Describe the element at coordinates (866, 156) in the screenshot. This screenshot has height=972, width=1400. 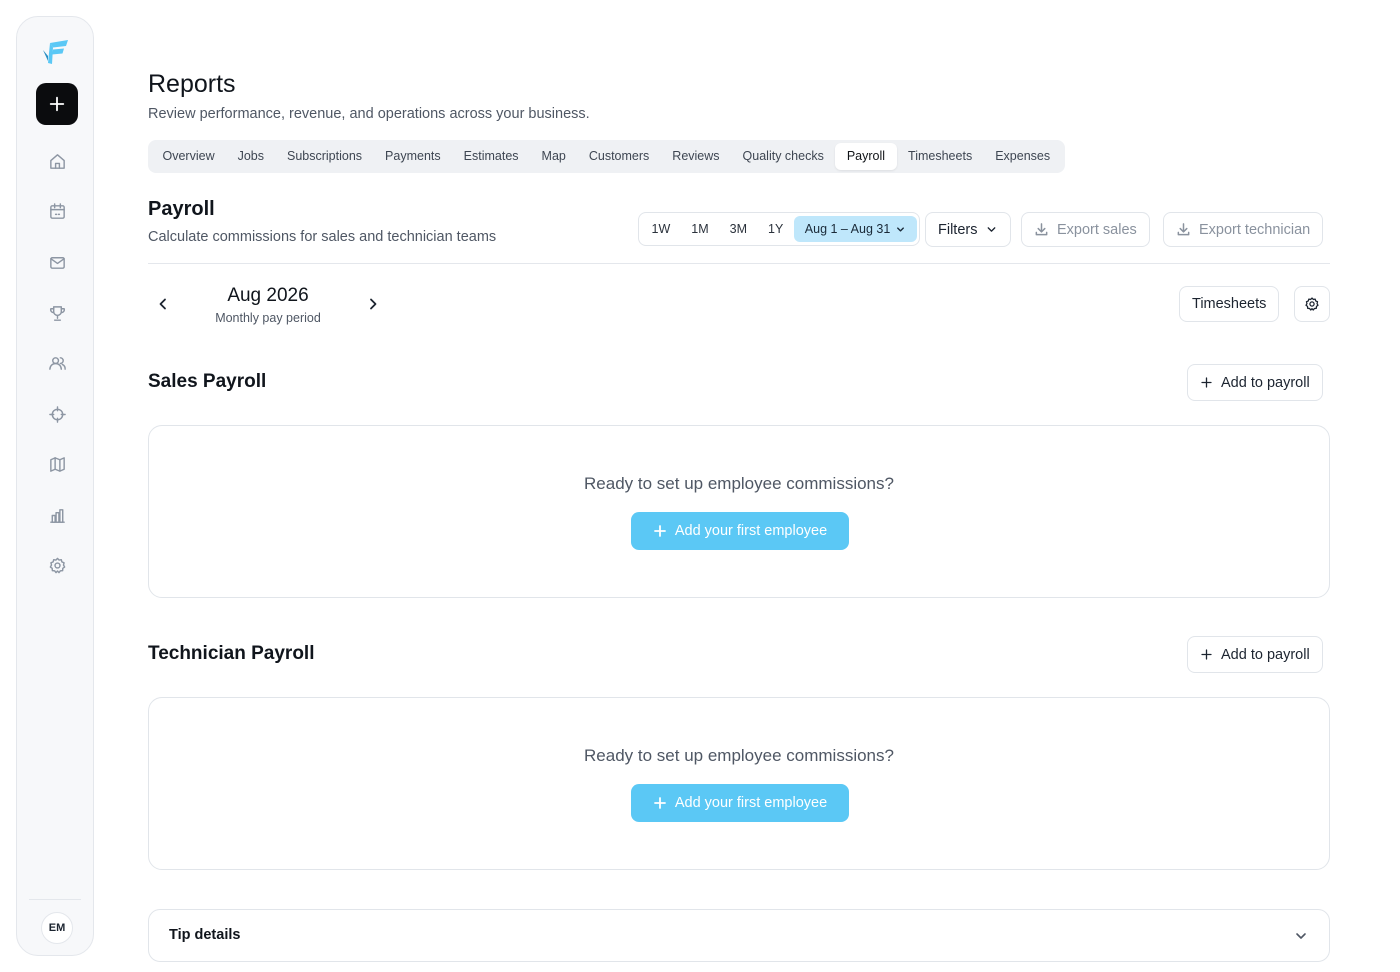
I see `tab-payroll: Payroll` at that location.